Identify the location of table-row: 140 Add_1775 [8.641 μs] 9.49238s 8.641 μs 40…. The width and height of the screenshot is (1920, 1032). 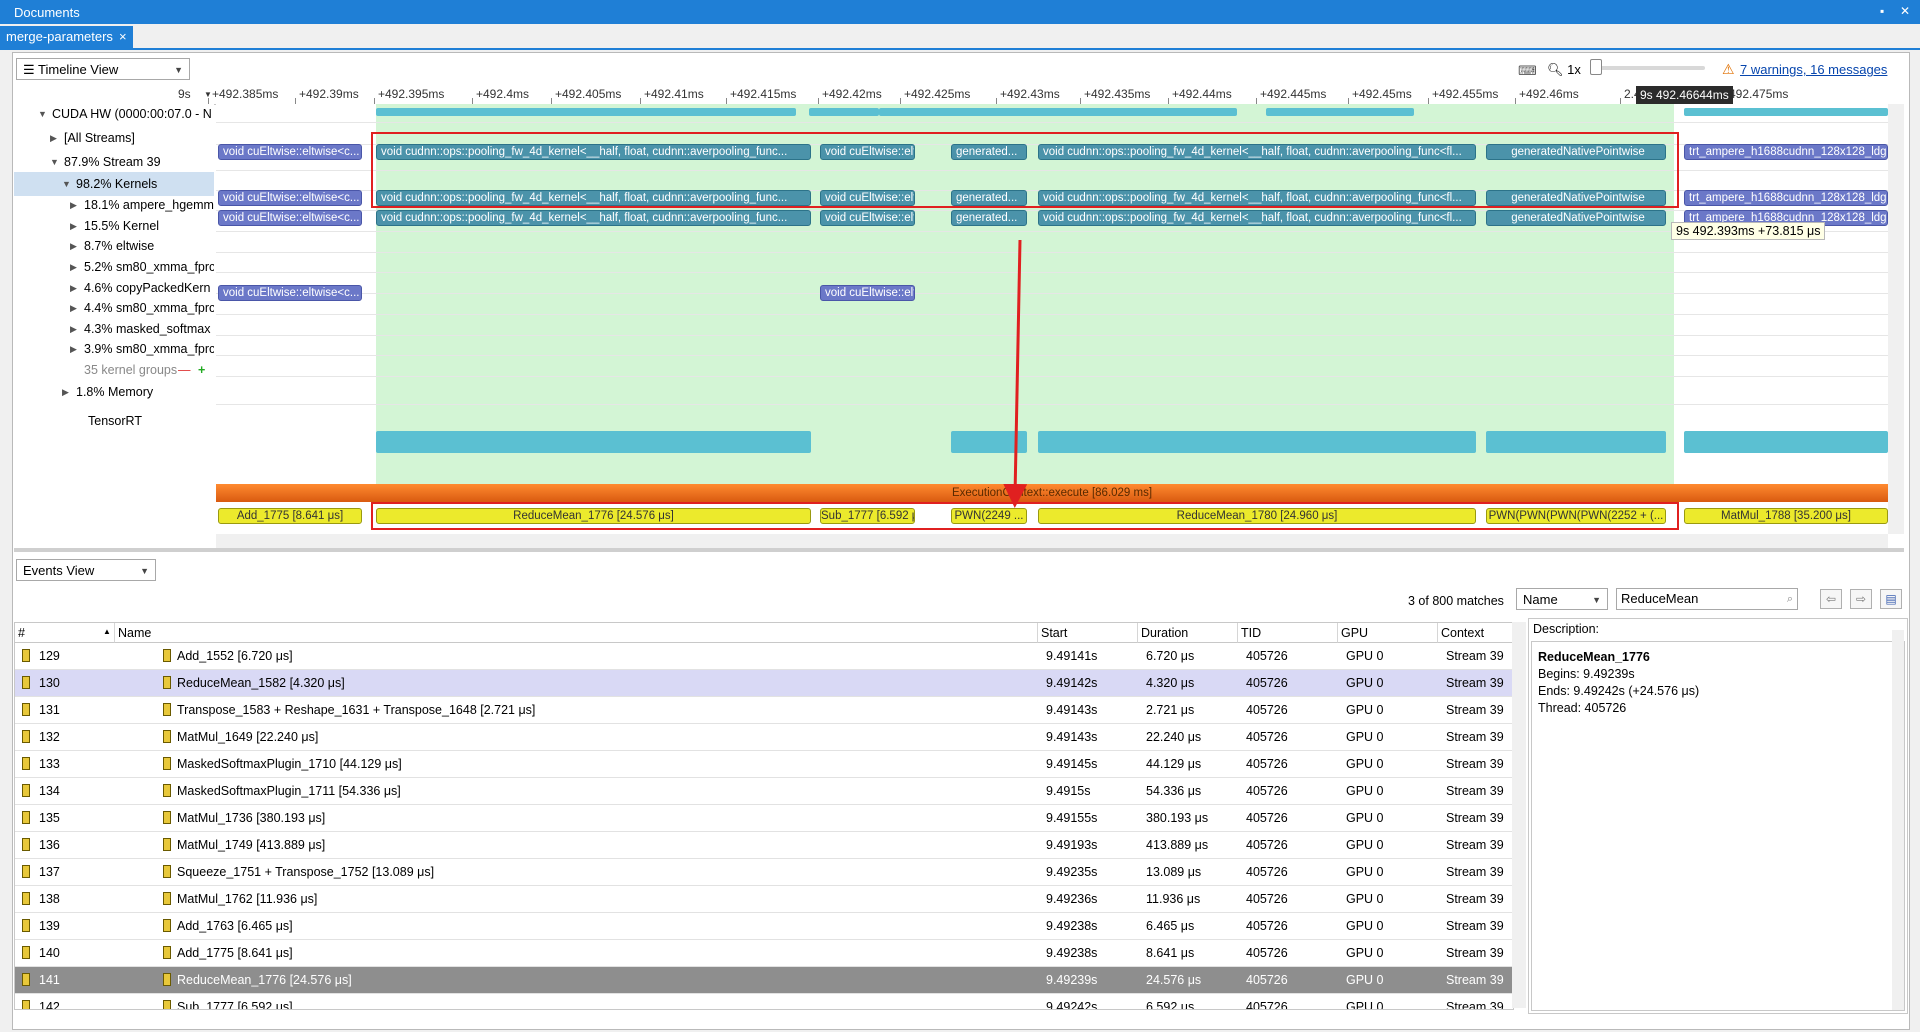
(764, 953).